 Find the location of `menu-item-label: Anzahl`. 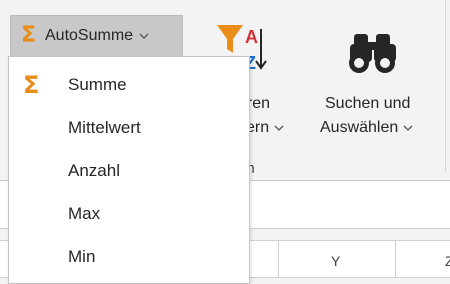

menu-item-label: Anzahl is located at coordinates (94, 170).